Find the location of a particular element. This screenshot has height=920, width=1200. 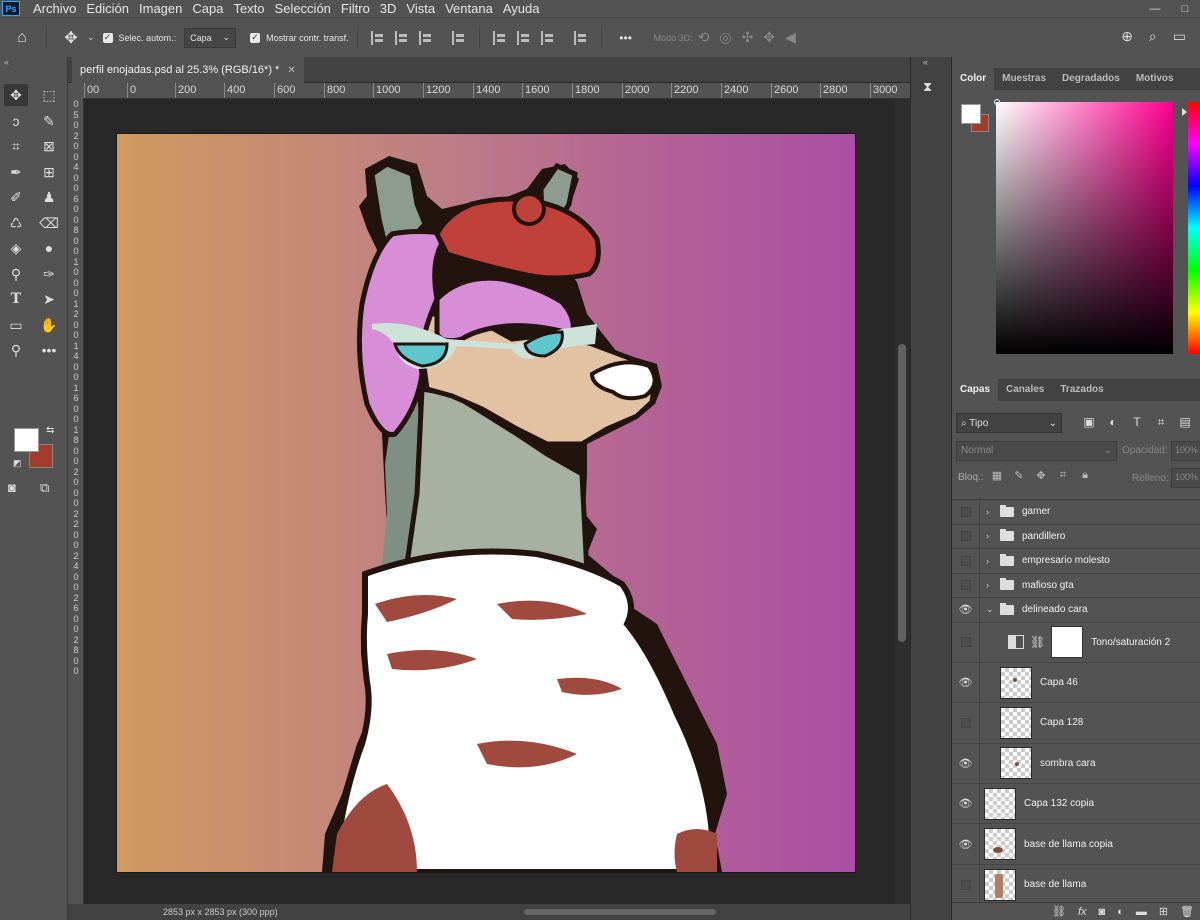

menu-edicion: Edición is located at coordinates (107, 8).